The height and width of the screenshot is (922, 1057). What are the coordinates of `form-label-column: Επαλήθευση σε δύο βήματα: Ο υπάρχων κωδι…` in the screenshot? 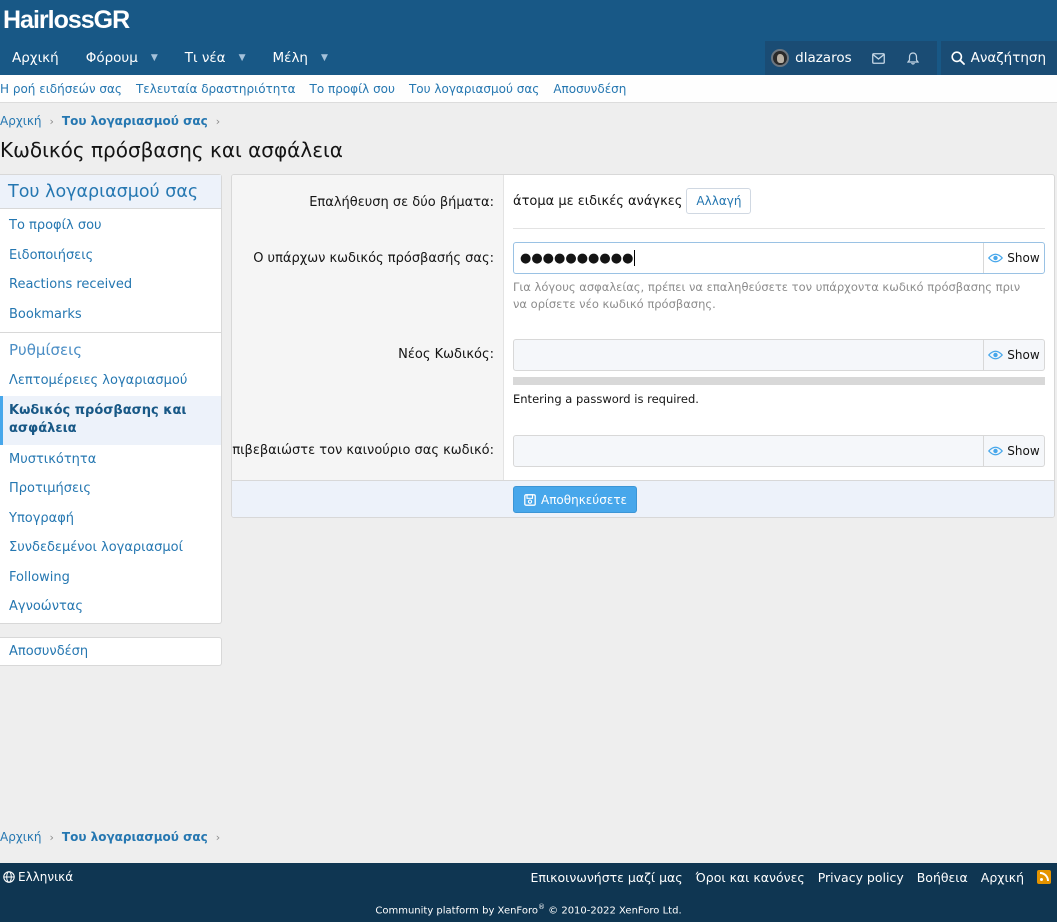 It's located at (368, 327).